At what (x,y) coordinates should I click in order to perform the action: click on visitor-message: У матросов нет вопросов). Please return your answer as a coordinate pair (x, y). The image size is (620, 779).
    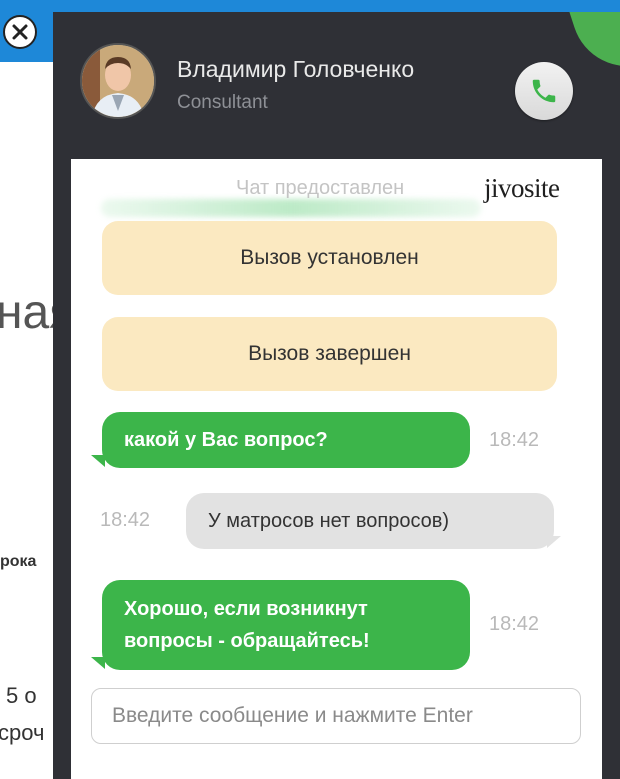
    Looking at the image, I should click on (370, 521).